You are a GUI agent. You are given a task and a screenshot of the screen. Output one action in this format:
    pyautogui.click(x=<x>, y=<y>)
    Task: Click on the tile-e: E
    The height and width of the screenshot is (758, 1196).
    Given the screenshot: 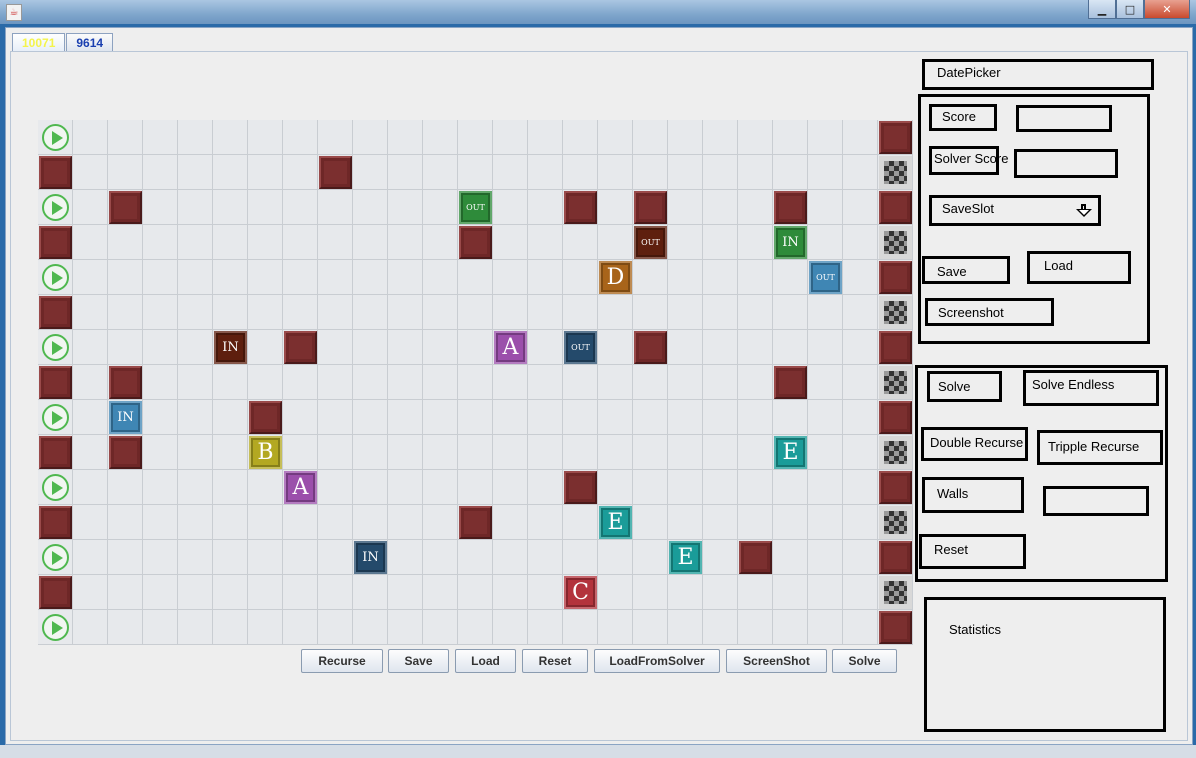 What is the action you would take?
    pyautogui.click(x=685, y=557)
    